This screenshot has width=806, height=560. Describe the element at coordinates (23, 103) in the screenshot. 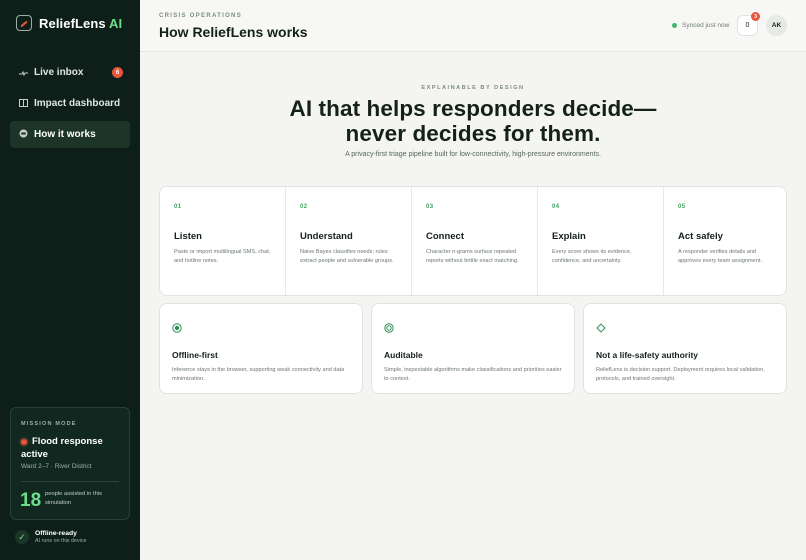

I see `grid-icon` at that location.